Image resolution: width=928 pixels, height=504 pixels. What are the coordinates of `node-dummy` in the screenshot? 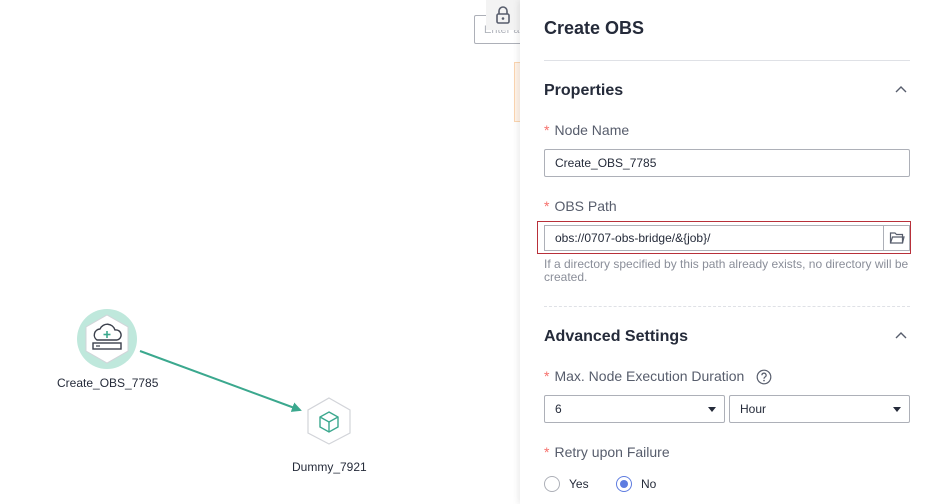 It's located at (329, 421).